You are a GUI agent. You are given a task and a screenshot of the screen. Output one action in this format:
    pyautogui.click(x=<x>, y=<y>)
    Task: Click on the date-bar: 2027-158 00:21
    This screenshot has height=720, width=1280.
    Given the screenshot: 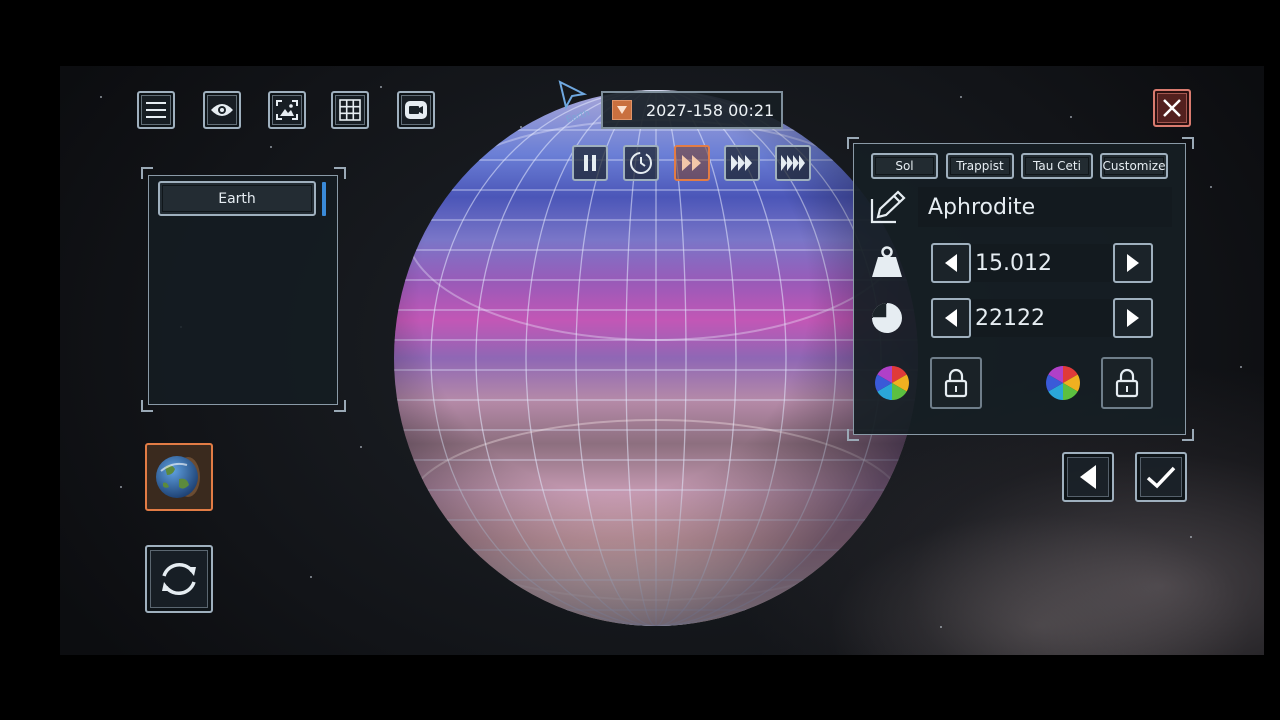 What is the action you would take?
    pyautogui.click(x=692, y=110)
    